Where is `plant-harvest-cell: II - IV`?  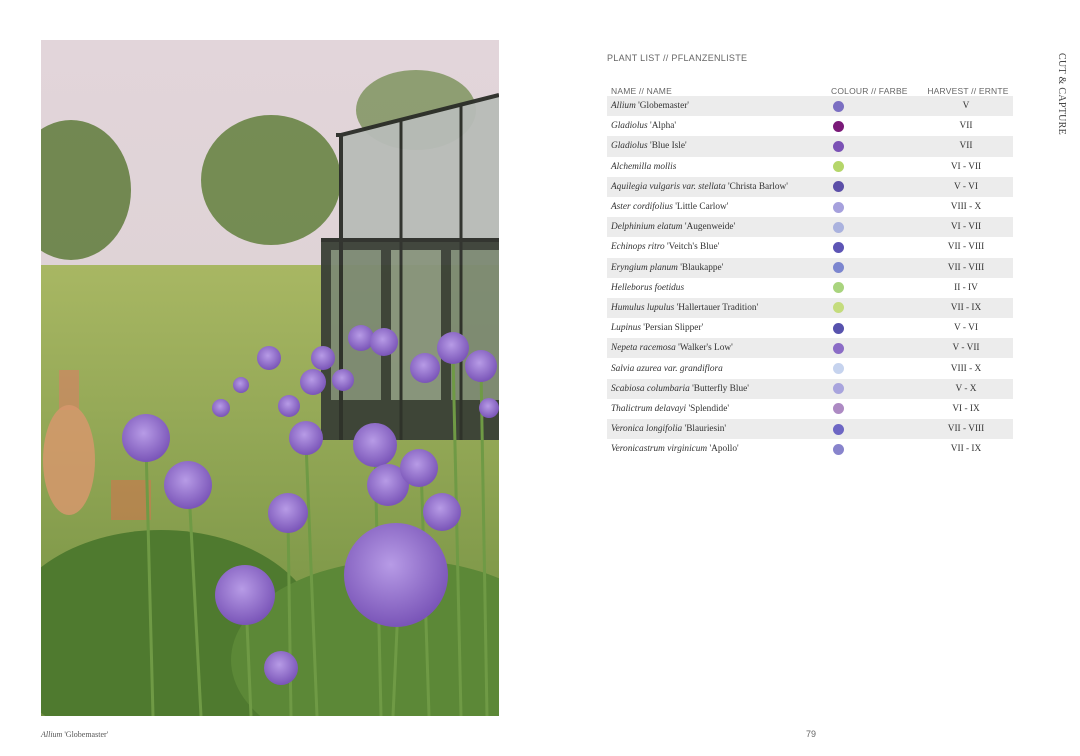 plant-harvest-cell: II - IV is located at coordinates (966, 287).